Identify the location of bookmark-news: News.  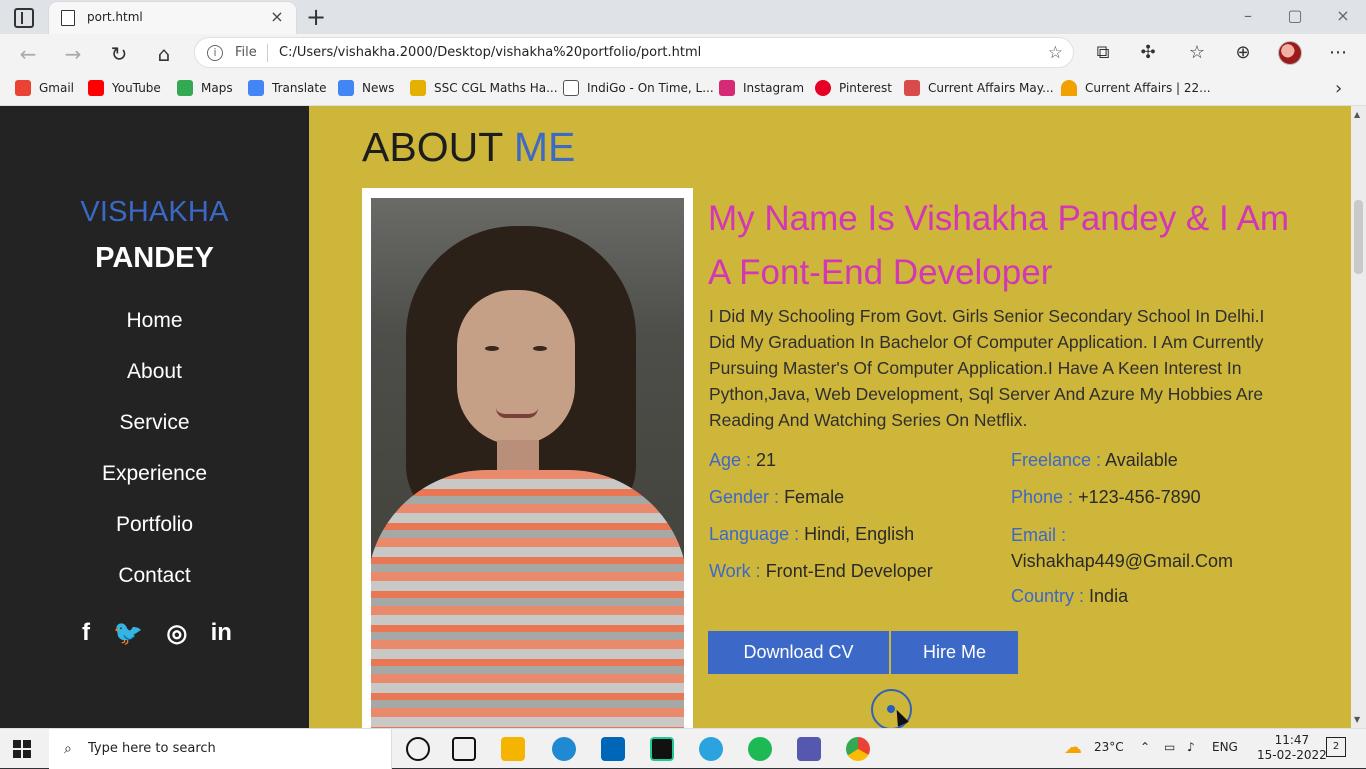
(366, 88).